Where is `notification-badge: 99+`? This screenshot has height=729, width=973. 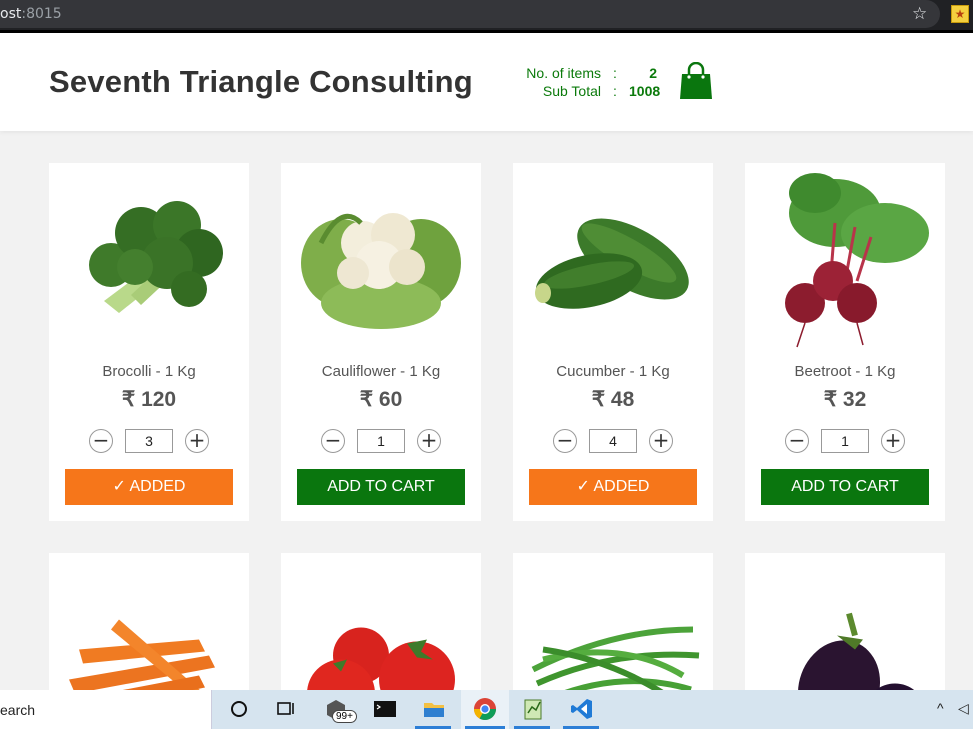 notification-badge: 99+ is located at coordinates (344, 716).